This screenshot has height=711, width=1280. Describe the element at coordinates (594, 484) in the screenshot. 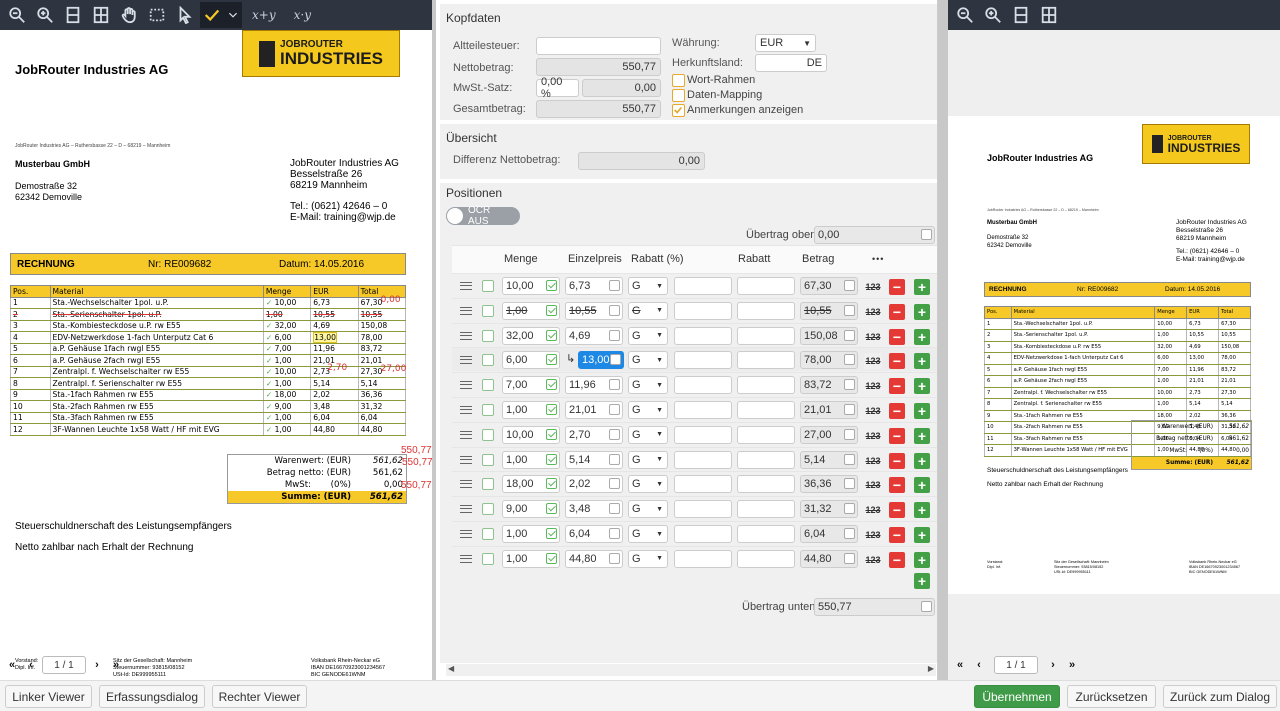

I see `einzelpreis-input: 2,02` at that location.